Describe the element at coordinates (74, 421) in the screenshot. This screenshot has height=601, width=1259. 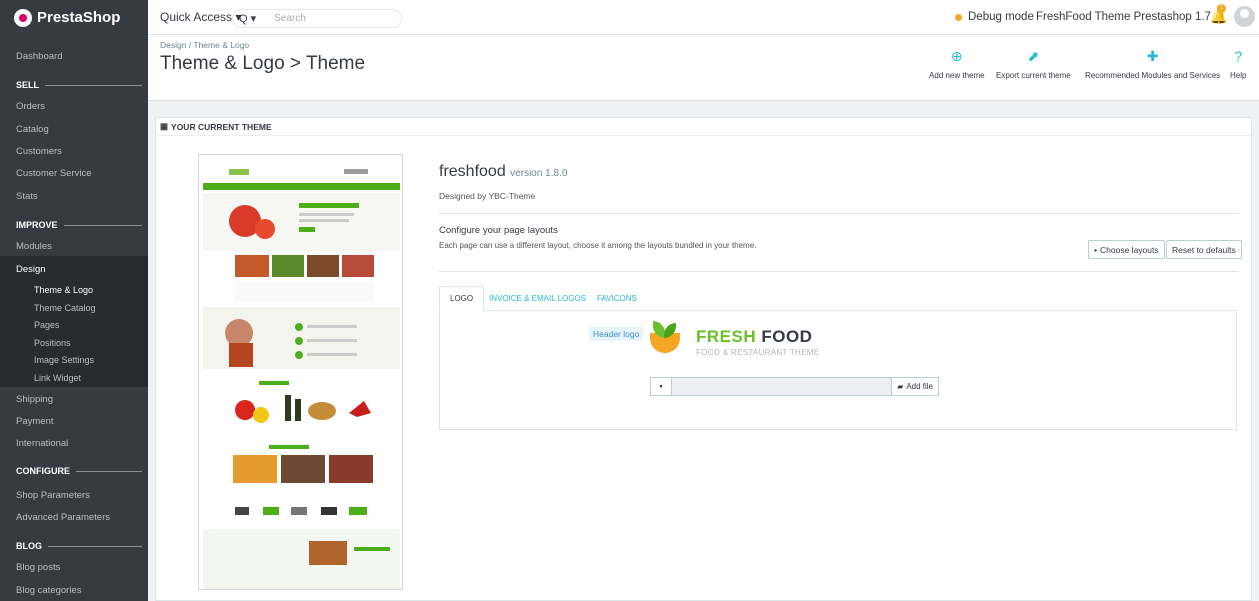
I see `sidebar-item-payment: Payment` at that location.